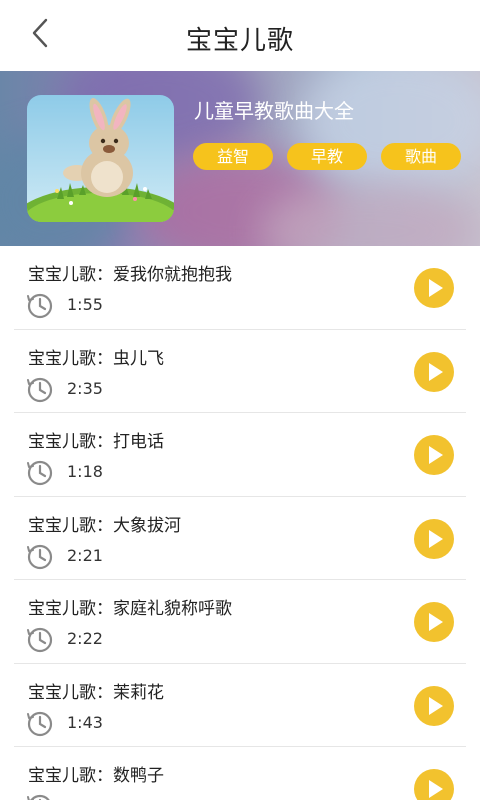 The width and height of the screenshot is (480, 800). I want to click on tag-chip: 早教, so click(327, 156).